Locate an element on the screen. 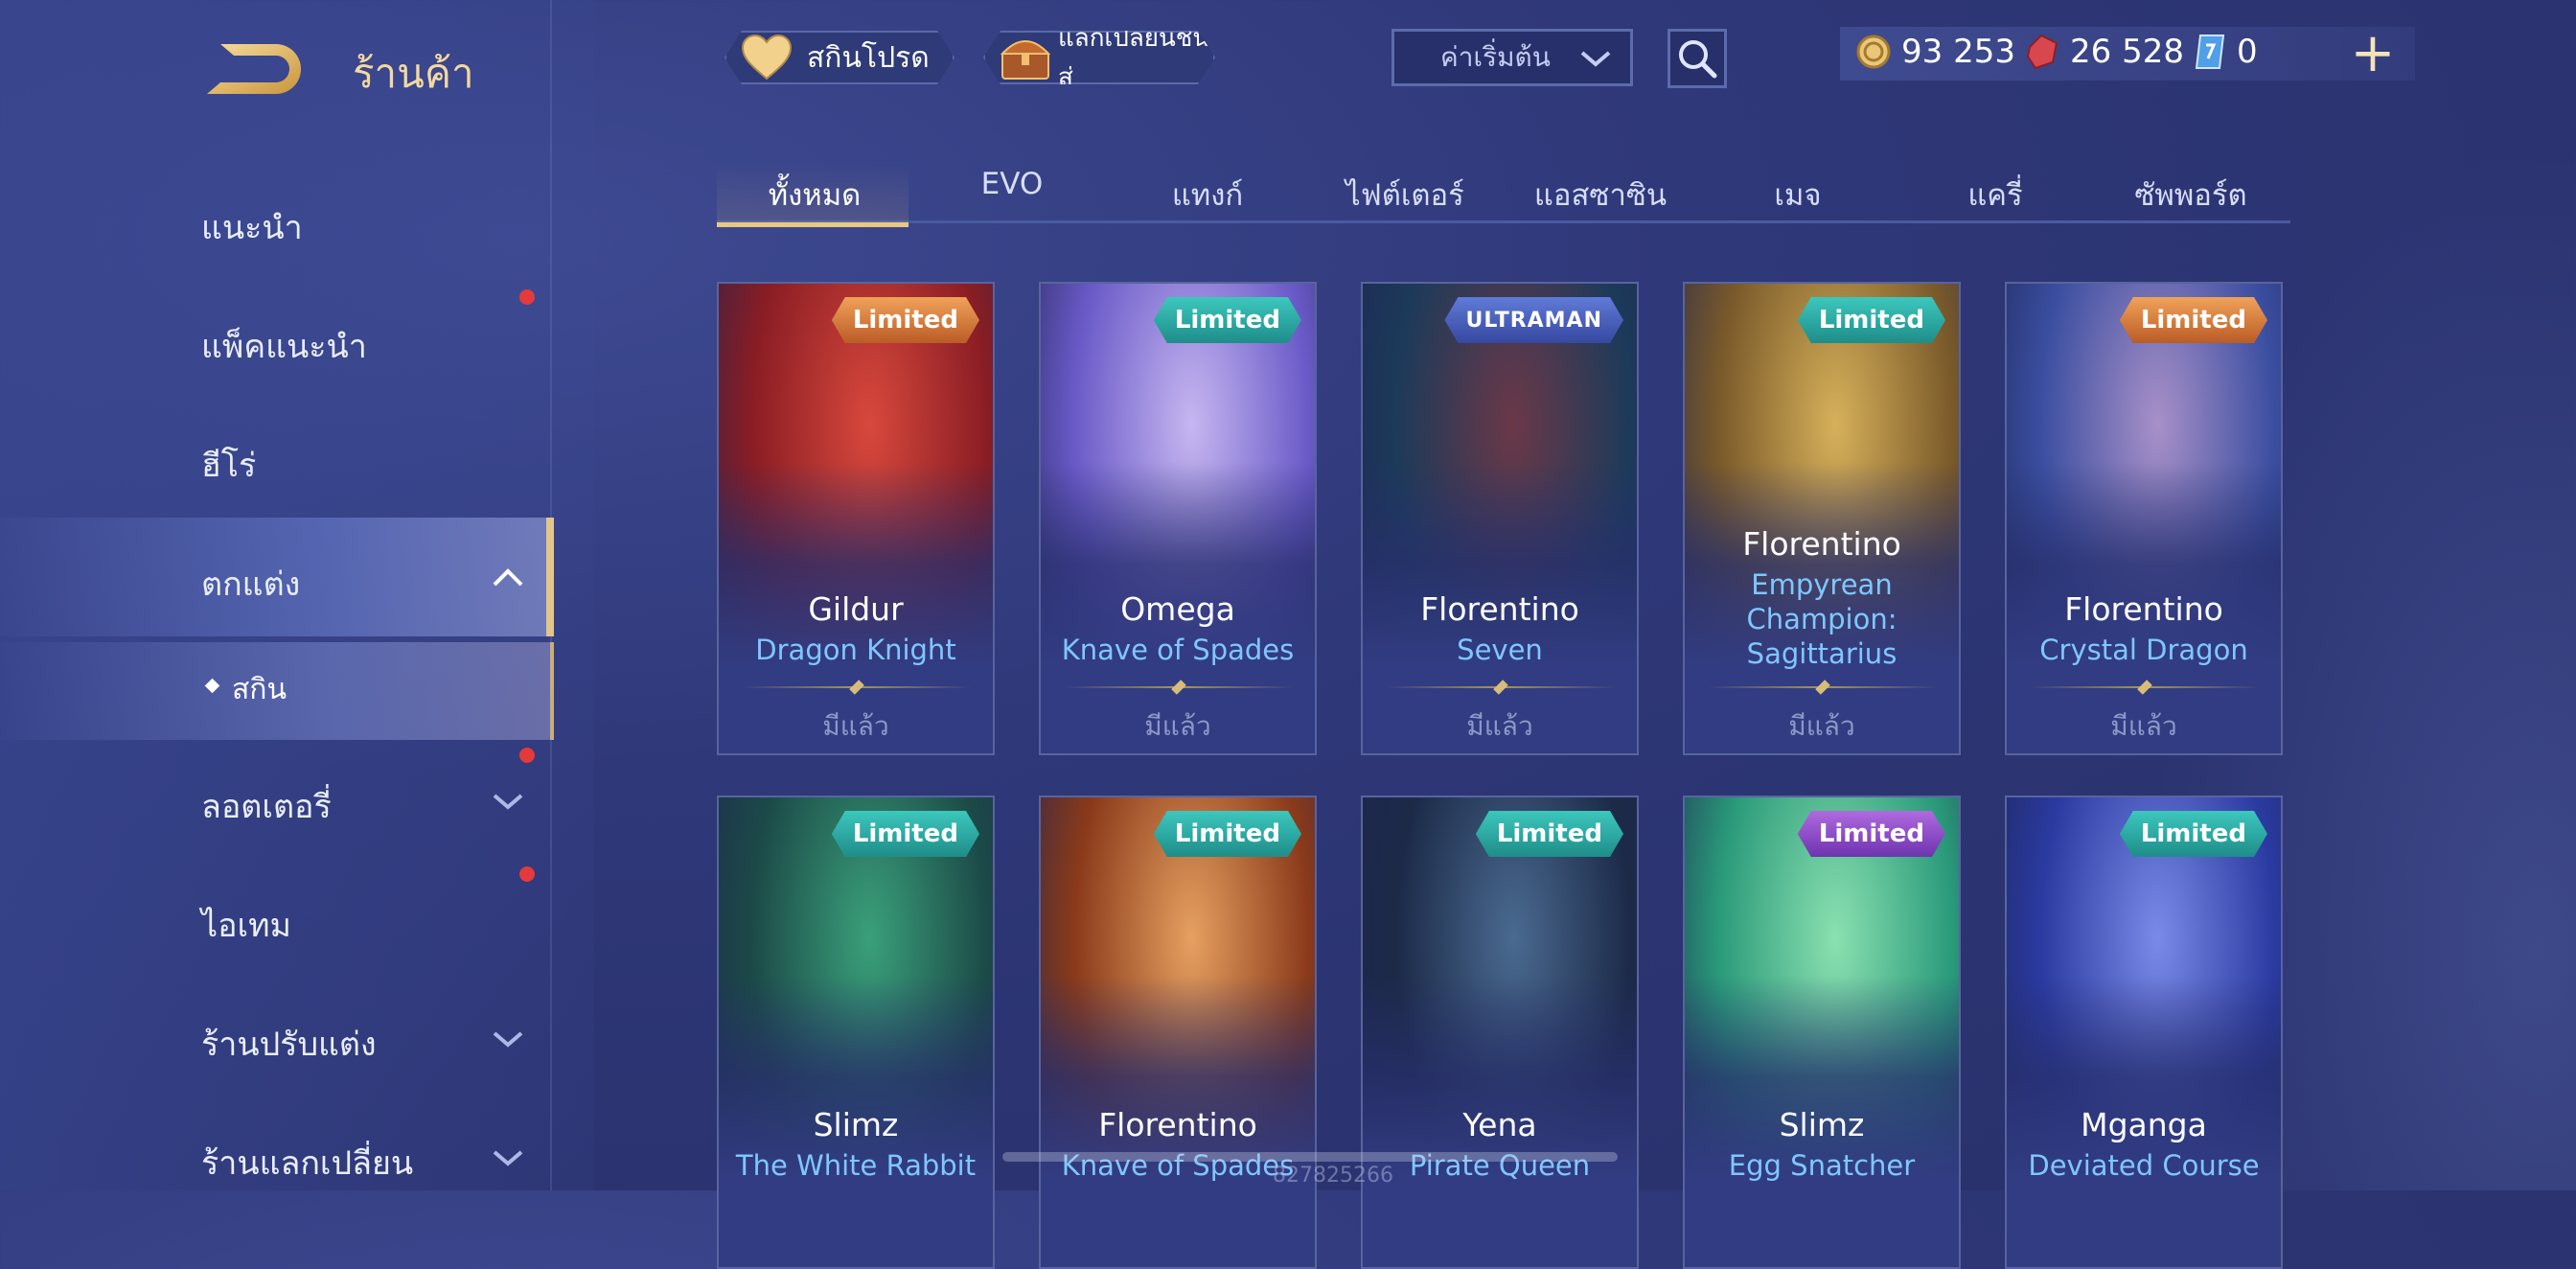 This screenshot has height=1269, width=2576. plus-icon: + is located at coordinates (2373, 53).